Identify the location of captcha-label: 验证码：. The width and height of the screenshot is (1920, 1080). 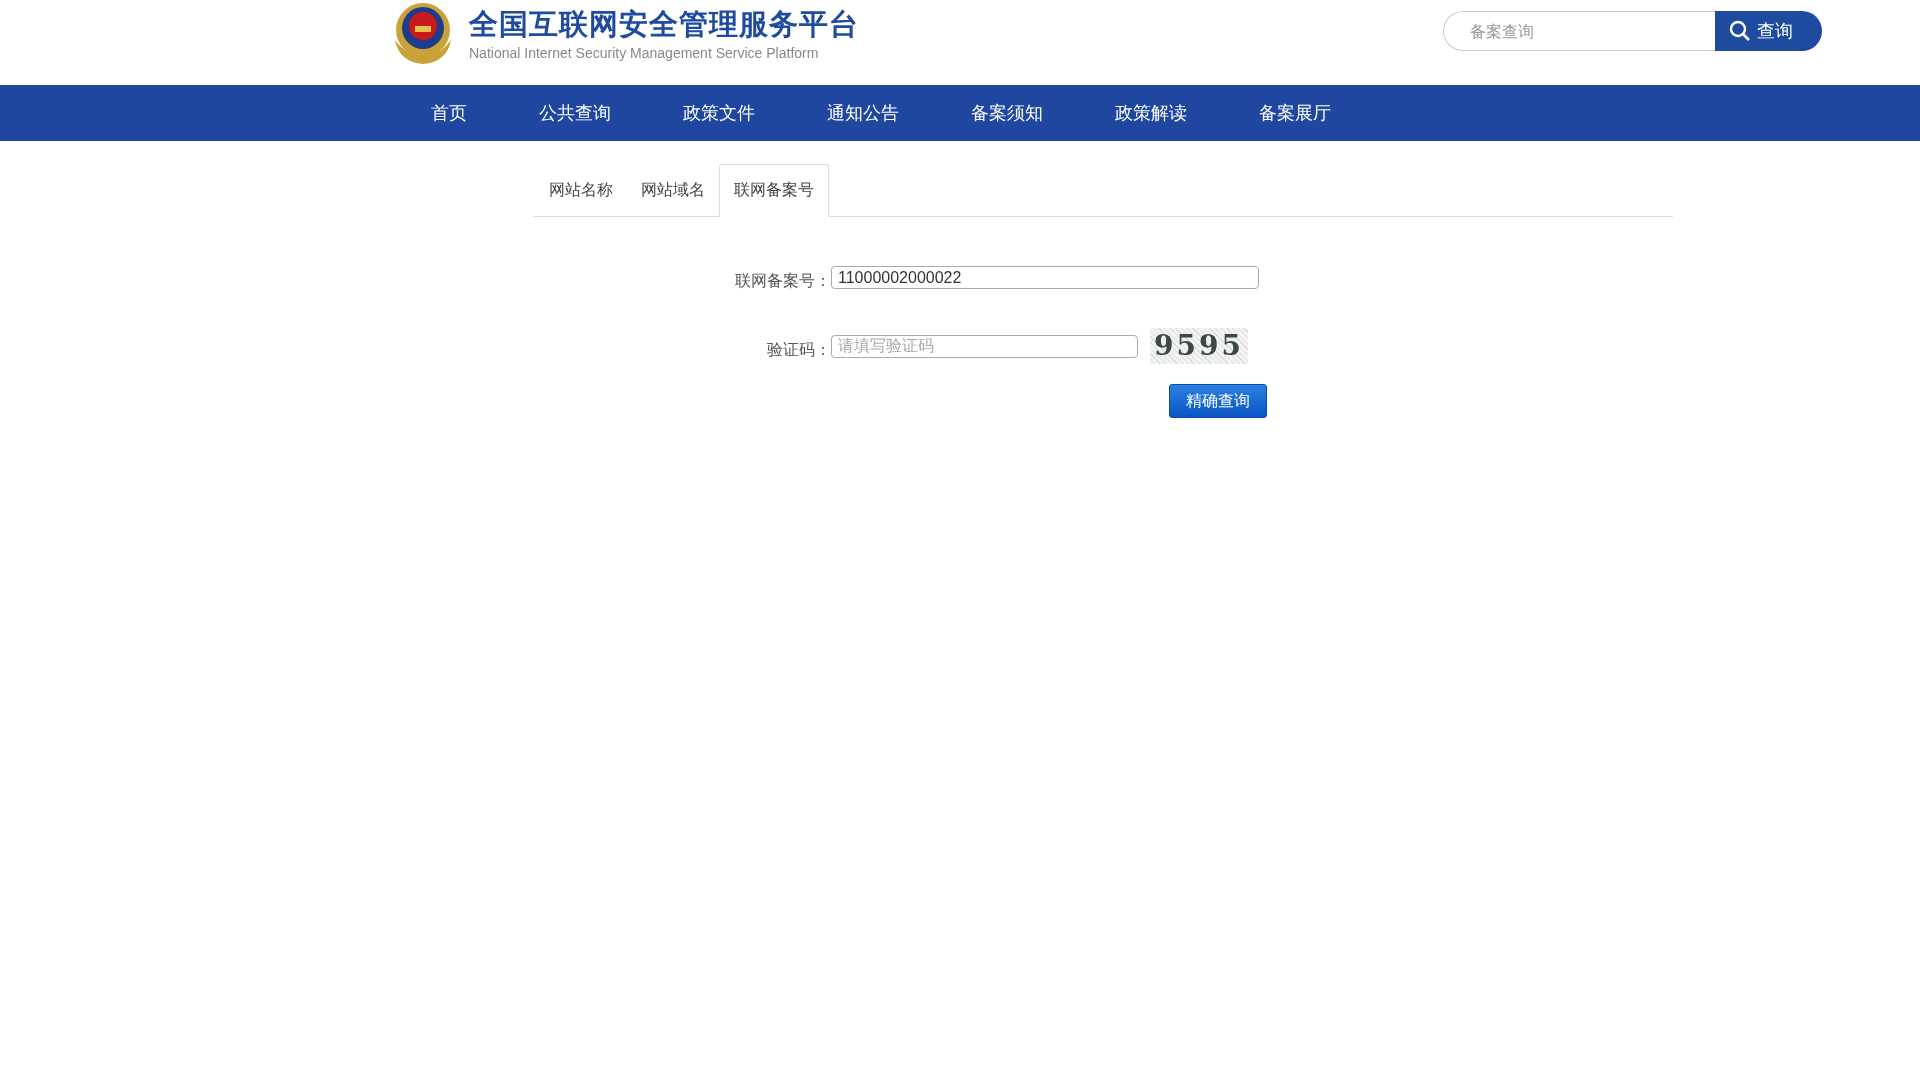
(798, 349).